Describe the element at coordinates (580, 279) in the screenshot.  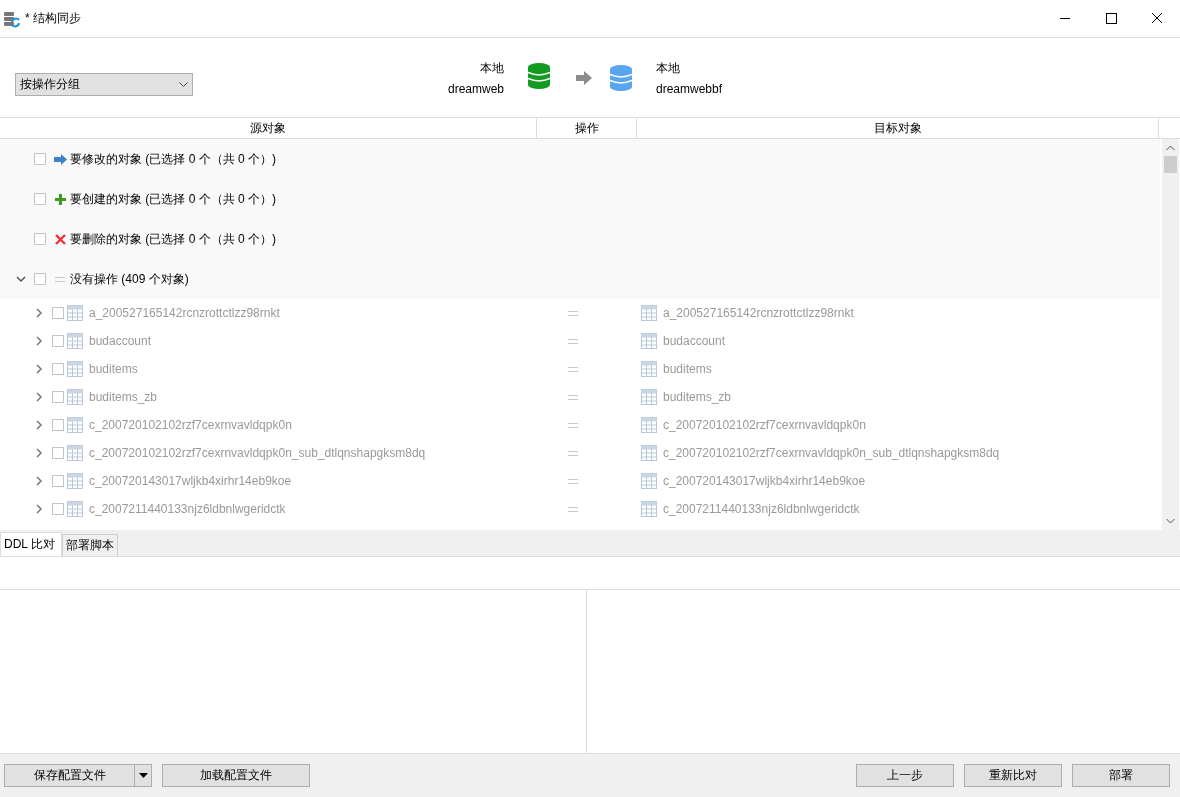
I see `group-row: 没有操作 (409 个对象)` at that location.